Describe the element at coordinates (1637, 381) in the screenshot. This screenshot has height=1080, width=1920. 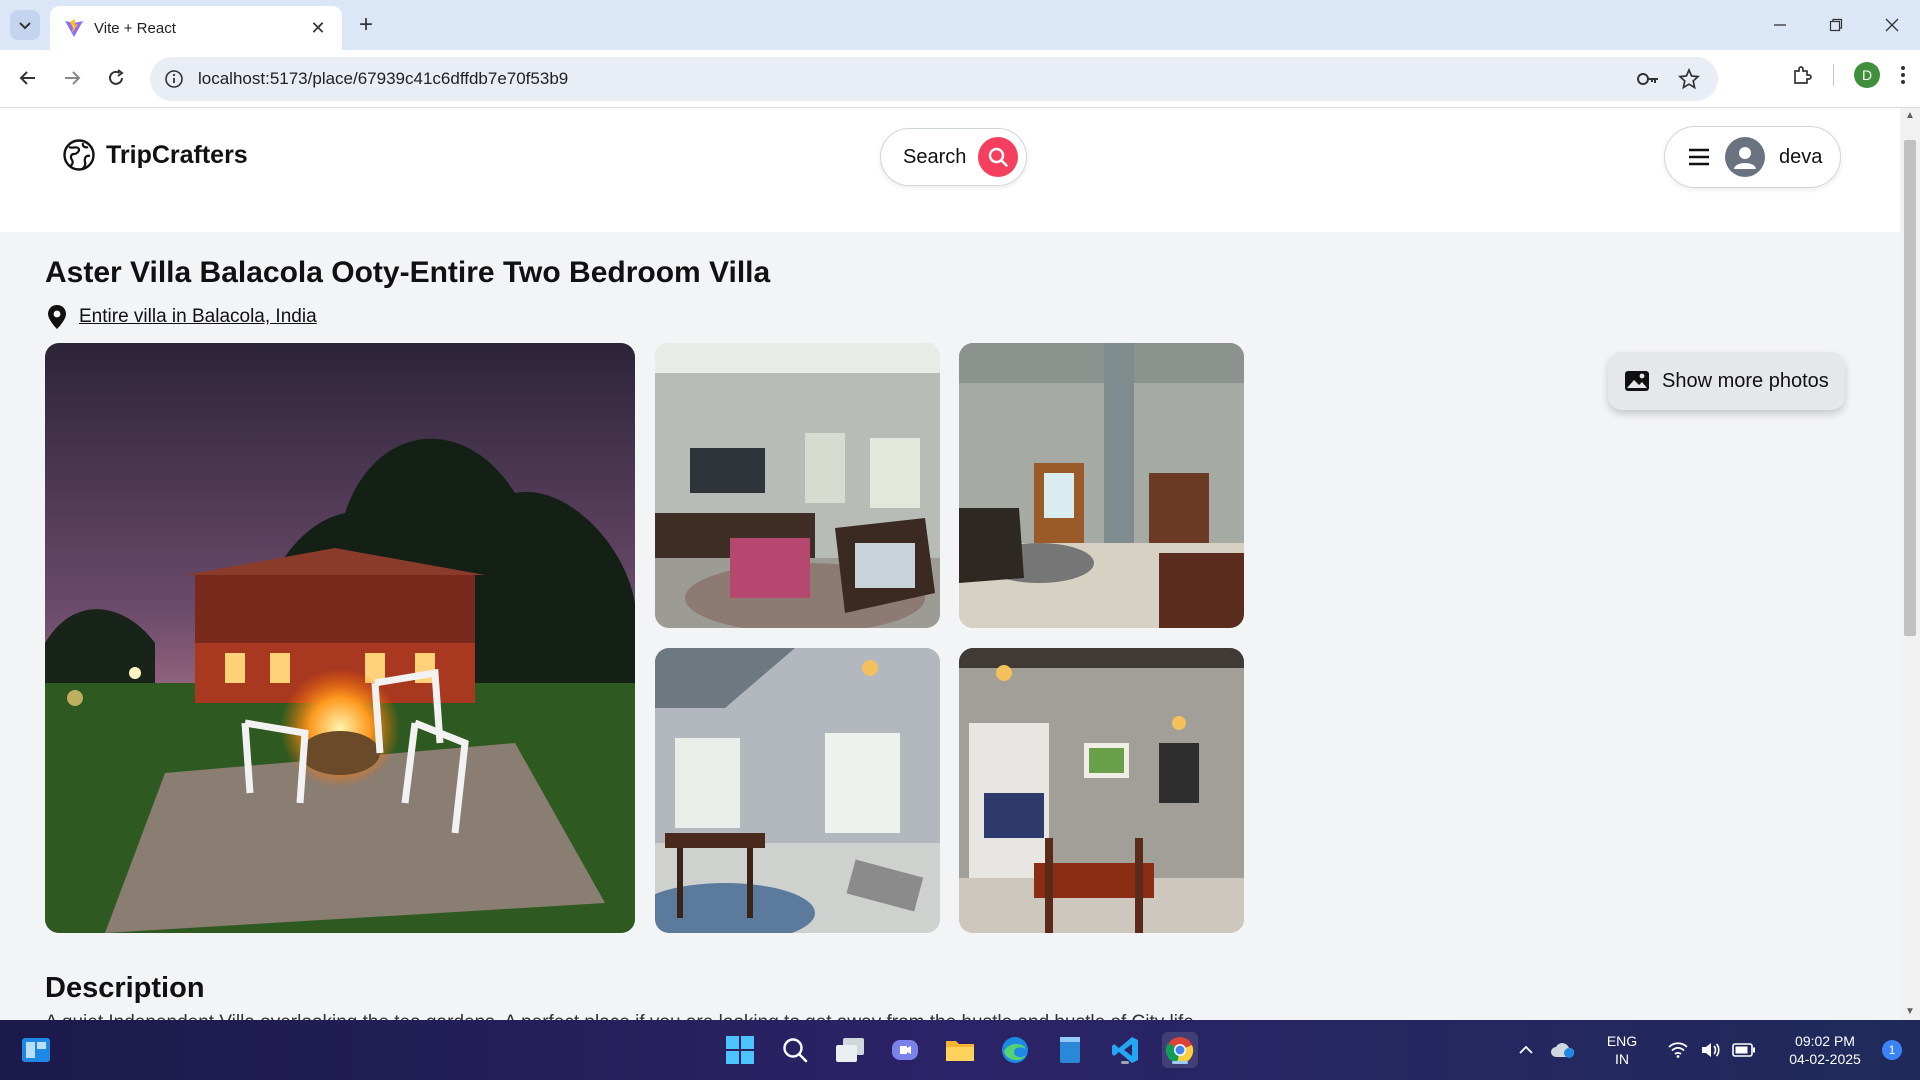
I see `photo-icon` at that location.